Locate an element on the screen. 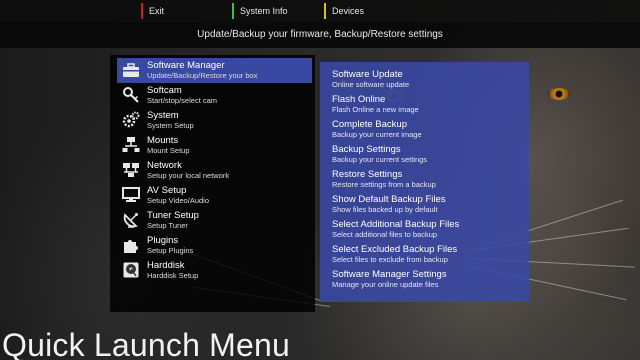  submenu-item-title: Software Update is located at coordinates (367, 74).